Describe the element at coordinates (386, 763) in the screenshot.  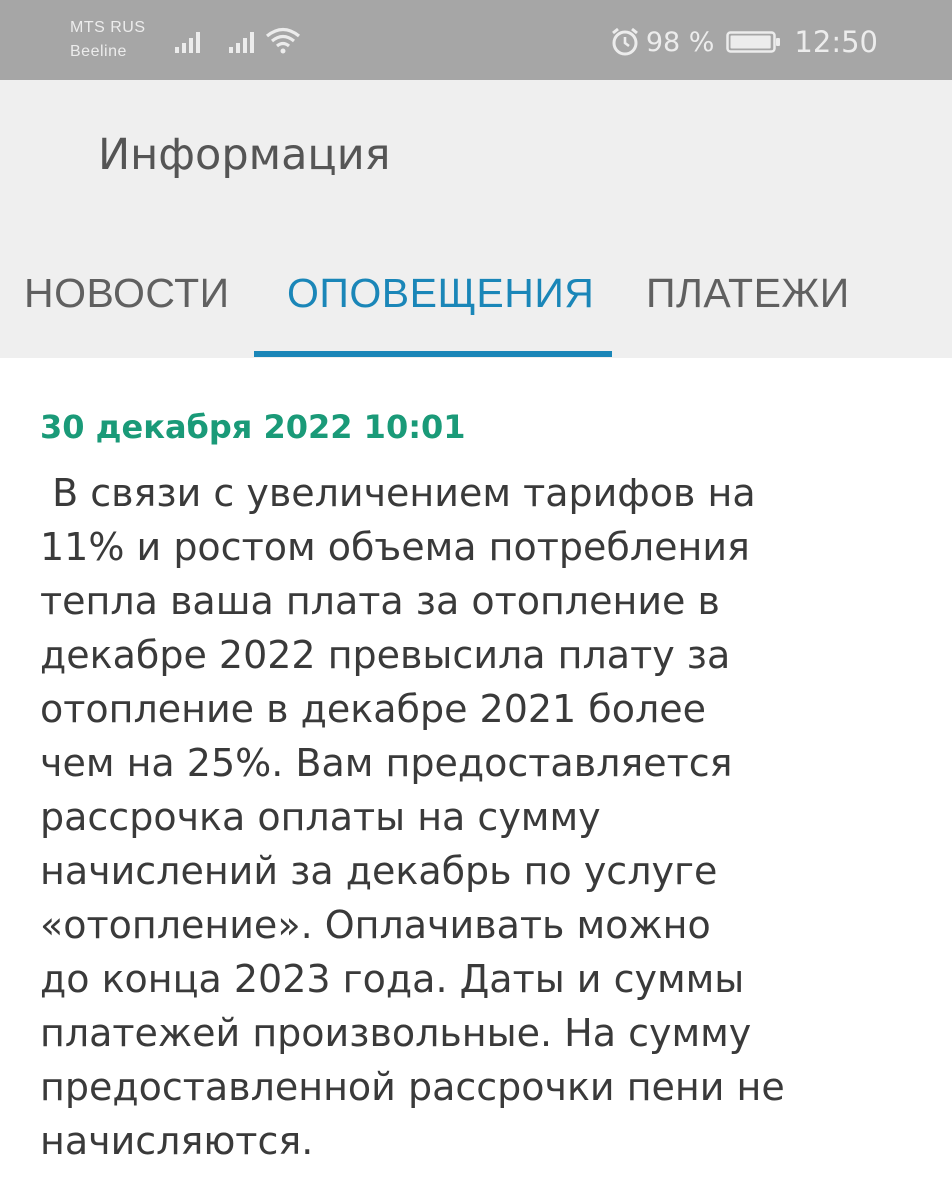
I see `notification-text-line: чем на 25%. Вам предоставляется` at that location.